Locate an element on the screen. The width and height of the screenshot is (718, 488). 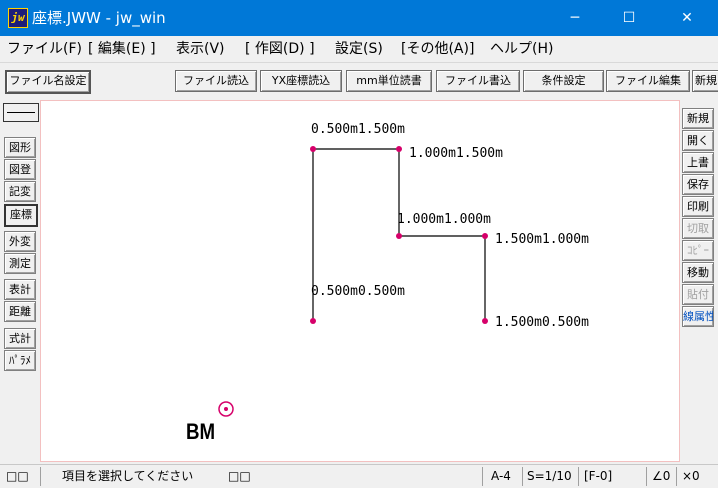
tool-shikikei: 式計 is located at coordinates (20, 338).